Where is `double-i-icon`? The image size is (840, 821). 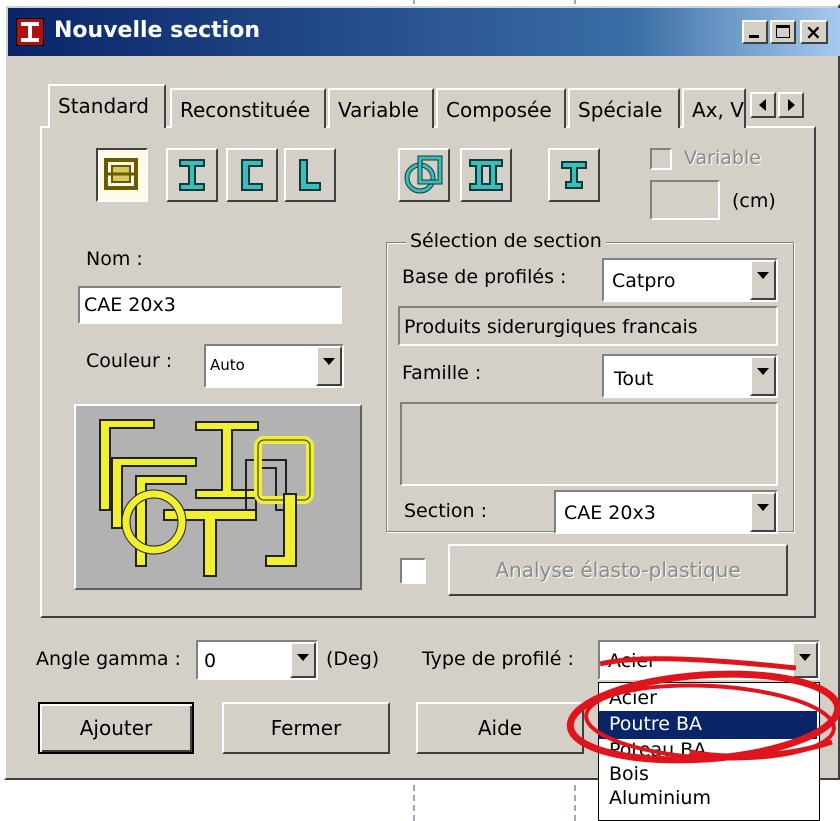
double-i-icon is located at coordinates (486, 175).